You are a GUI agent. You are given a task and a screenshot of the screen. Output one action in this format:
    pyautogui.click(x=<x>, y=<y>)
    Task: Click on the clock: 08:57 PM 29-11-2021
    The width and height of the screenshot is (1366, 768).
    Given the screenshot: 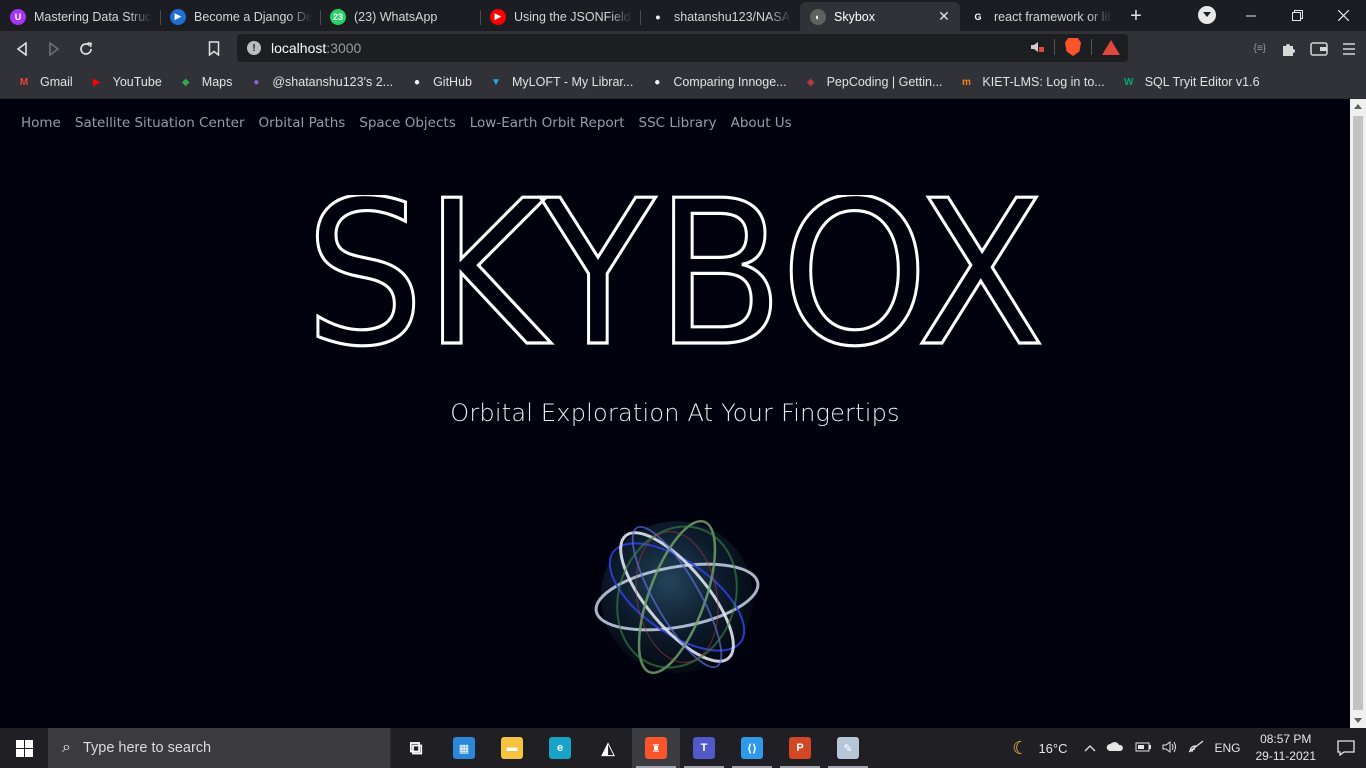 What is the action you would take?
    pyautogui.click(x=1286, y=748)
    